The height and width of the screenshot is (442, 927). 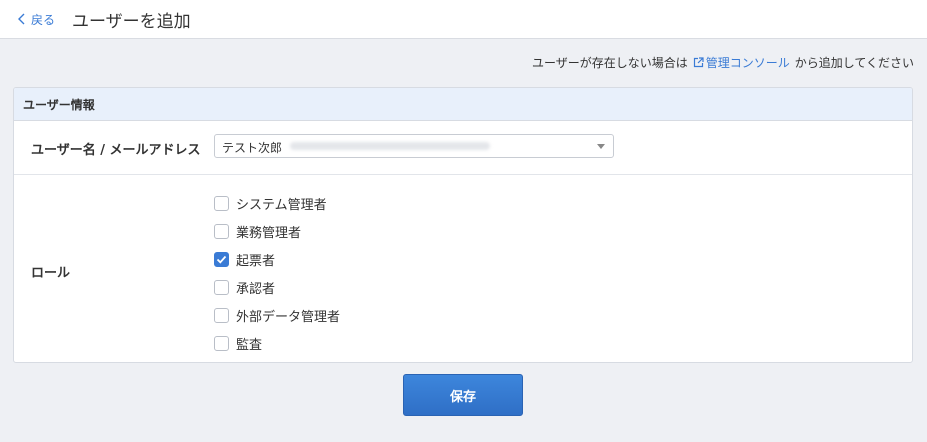 I want to click on role-option-label: 監査, so click(x=249, y=345).